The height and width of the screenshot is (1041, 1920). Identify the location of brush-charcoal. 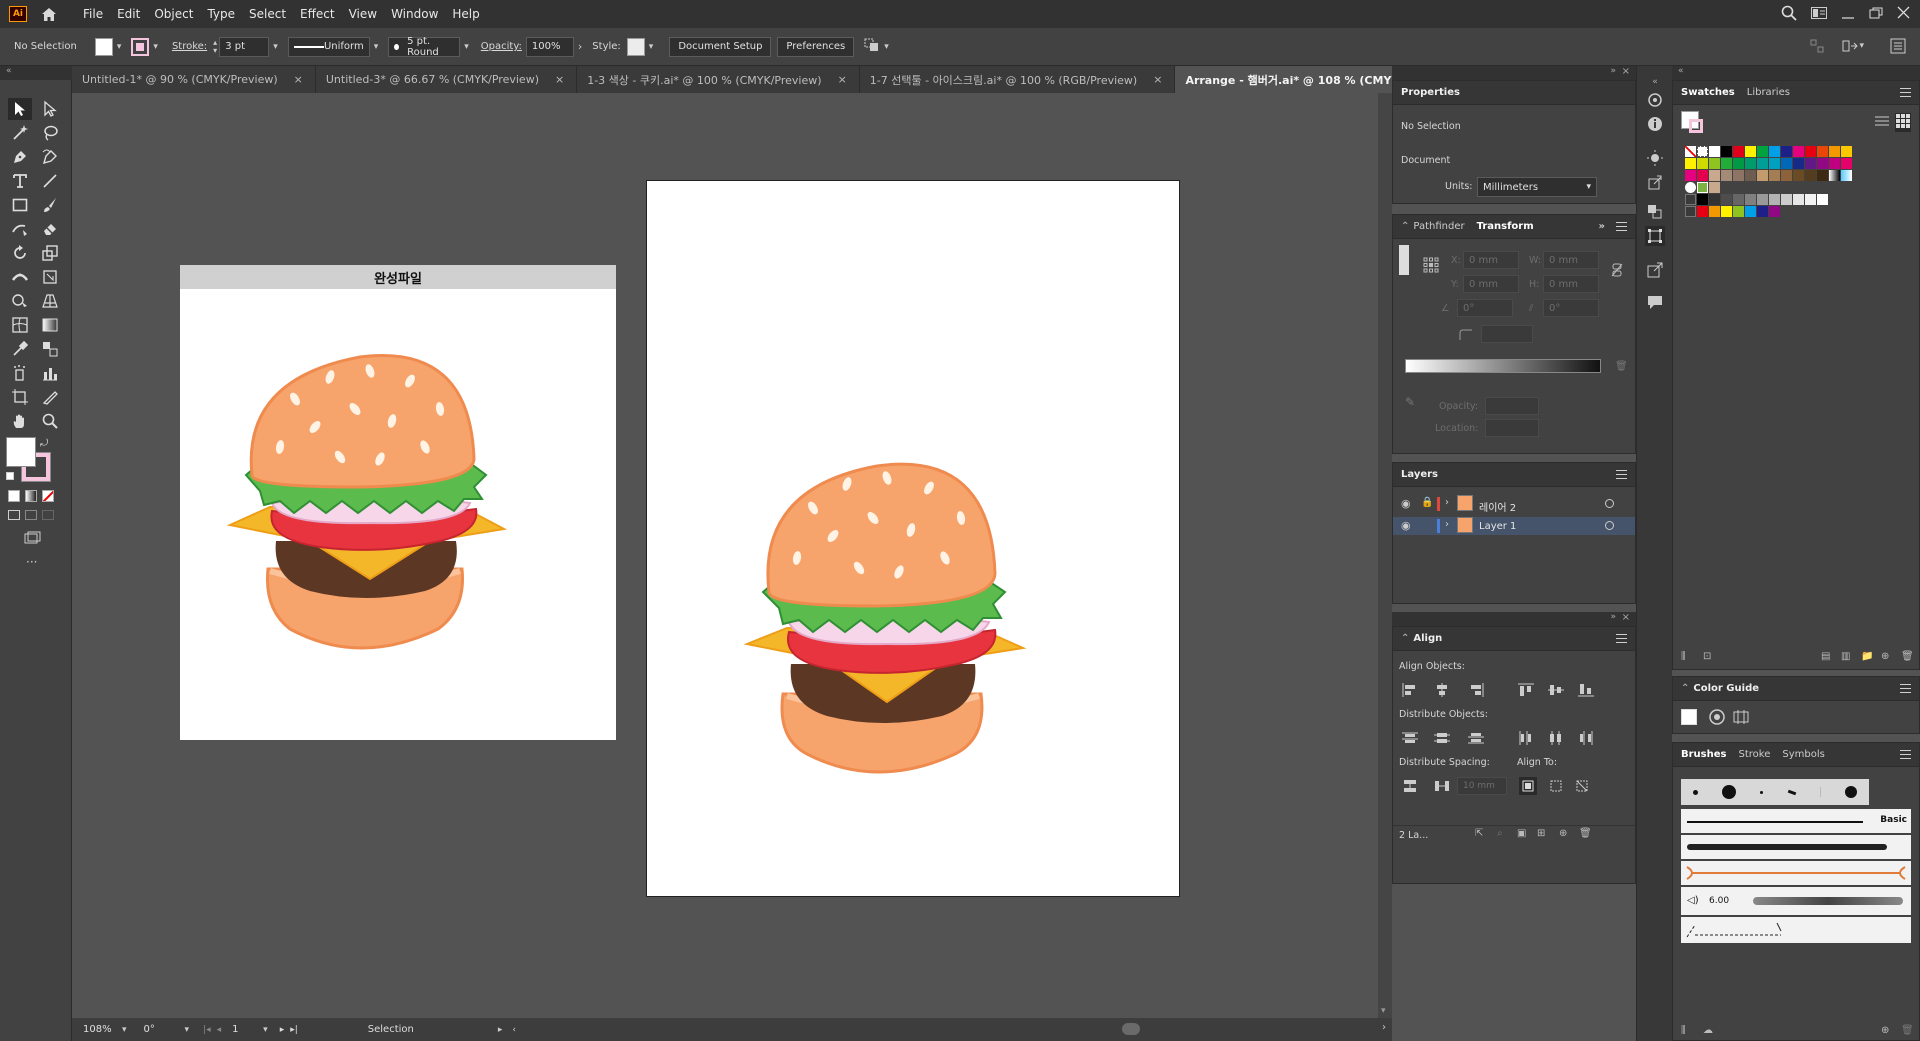
(1796, 847).